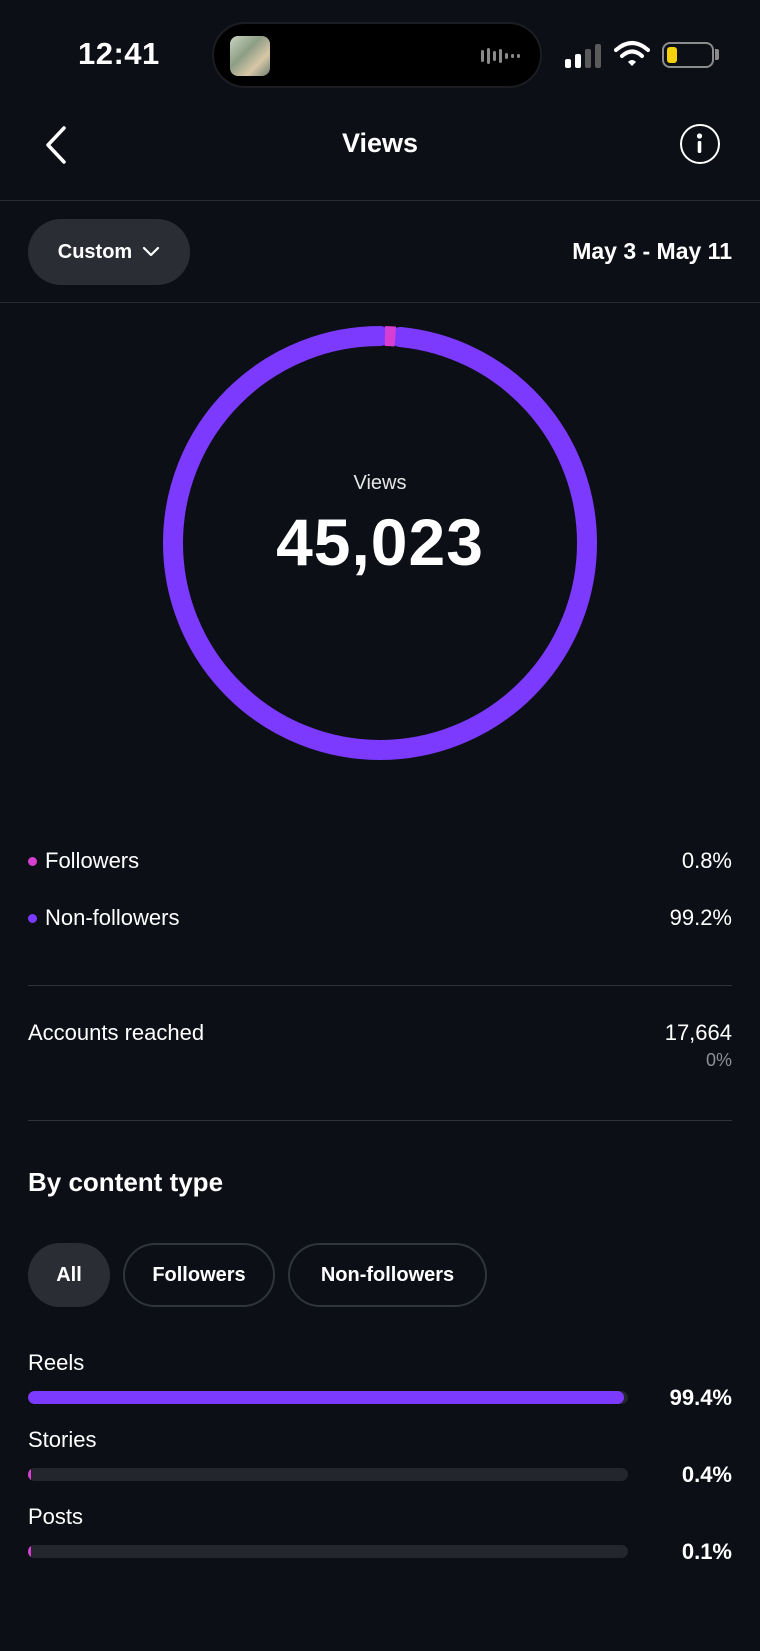 The width and height of the screenshot is (760, 1651). I want to click on legend-value: 99.2%, so click(700, 917).